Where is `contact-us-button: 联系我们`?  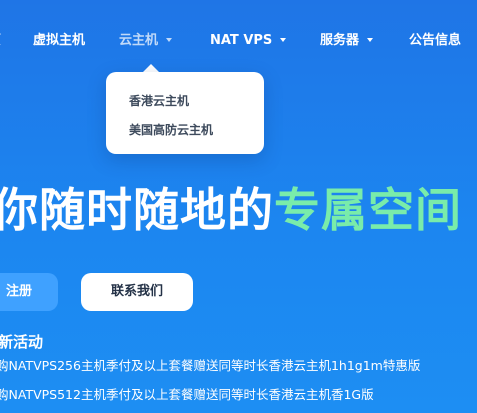
contact-us-button: 联系我们 is located at coordinates (137, 292).